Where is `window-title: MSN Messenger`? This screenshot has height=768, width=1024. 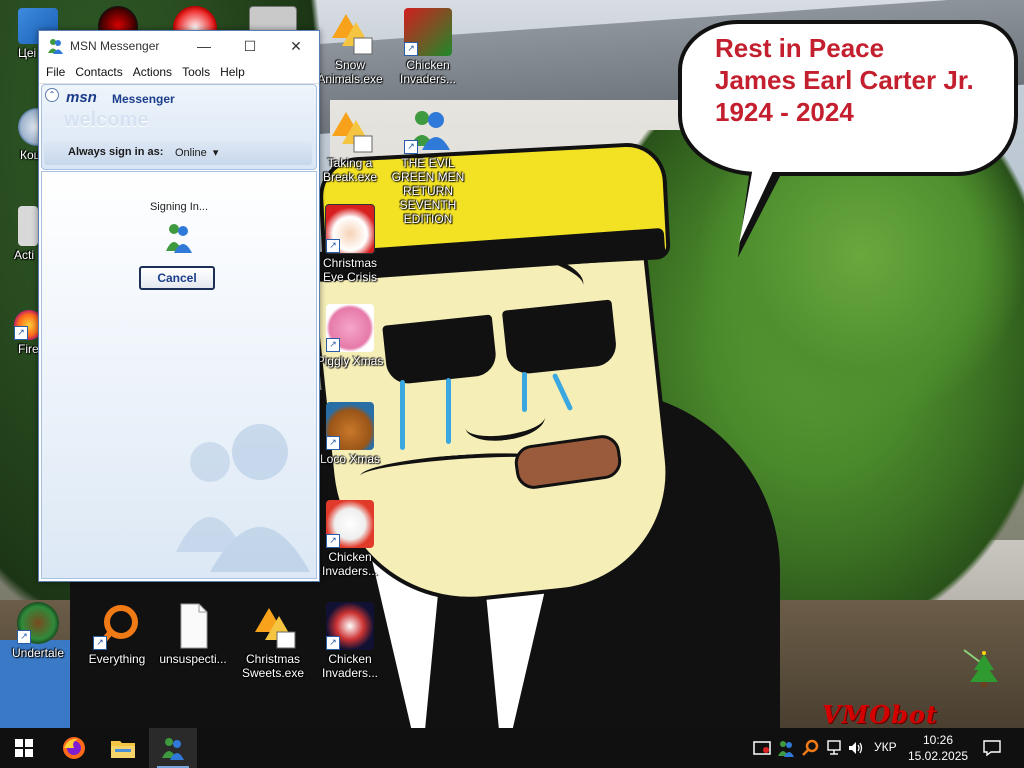
window-title: MSN Messenger is located at coordinates (115, 46).